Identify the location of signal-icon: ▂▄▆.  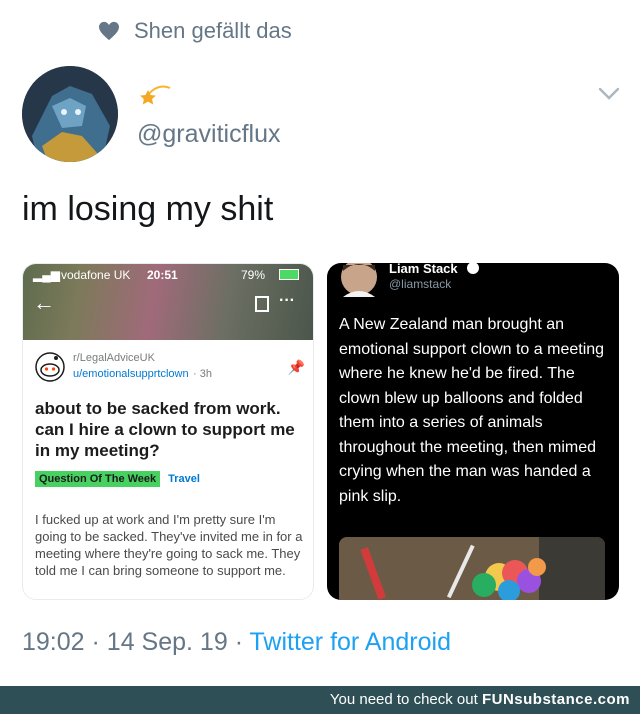
(46, 275).